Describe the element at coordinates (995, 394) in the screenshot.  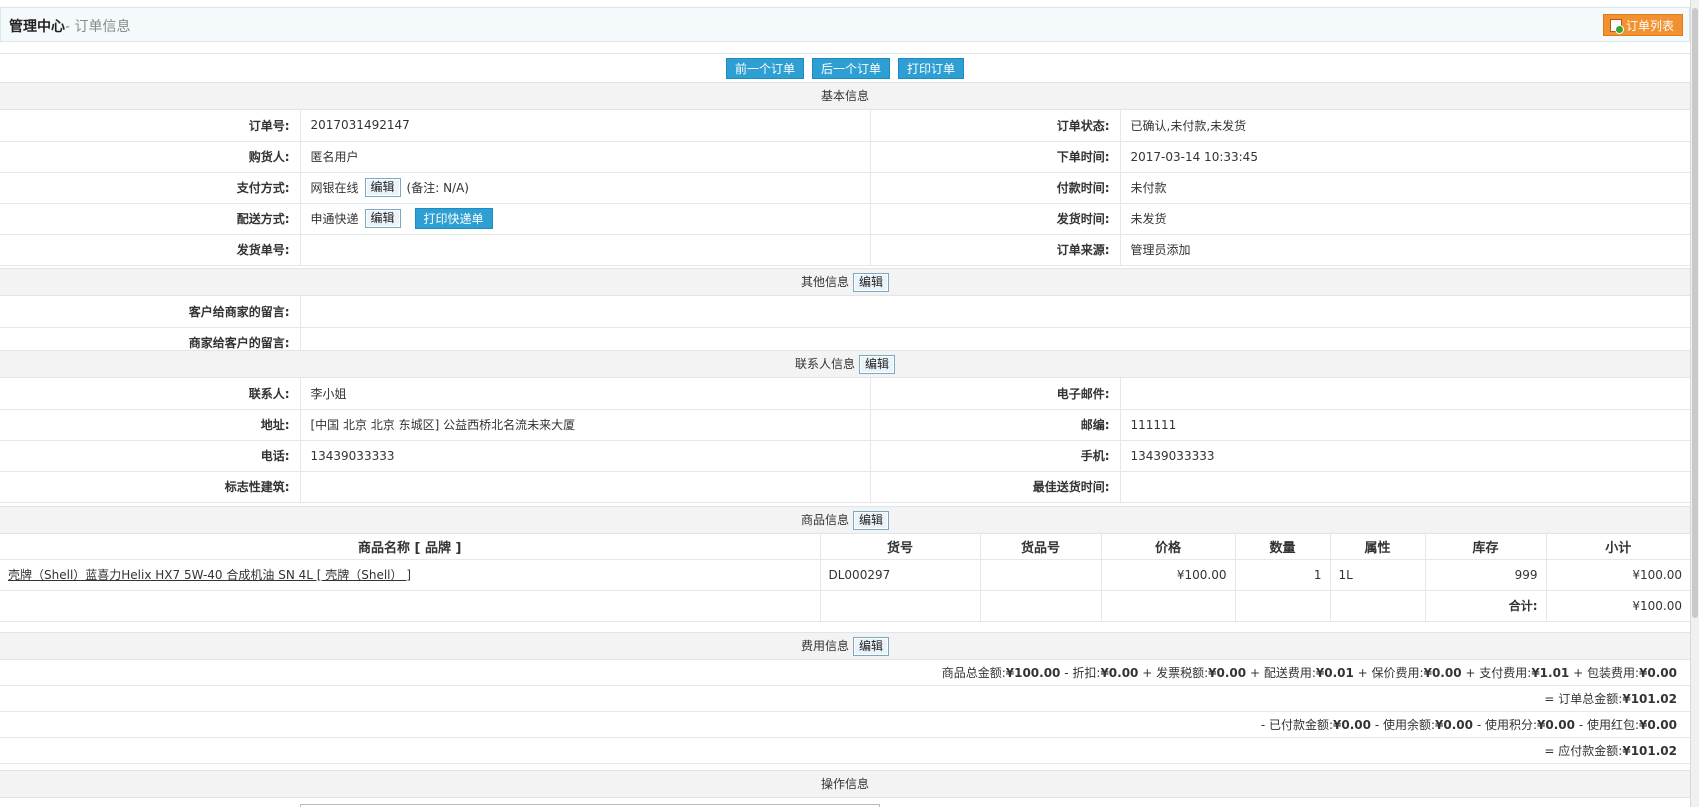
I see `email-label: 电子邮件:` at that location.